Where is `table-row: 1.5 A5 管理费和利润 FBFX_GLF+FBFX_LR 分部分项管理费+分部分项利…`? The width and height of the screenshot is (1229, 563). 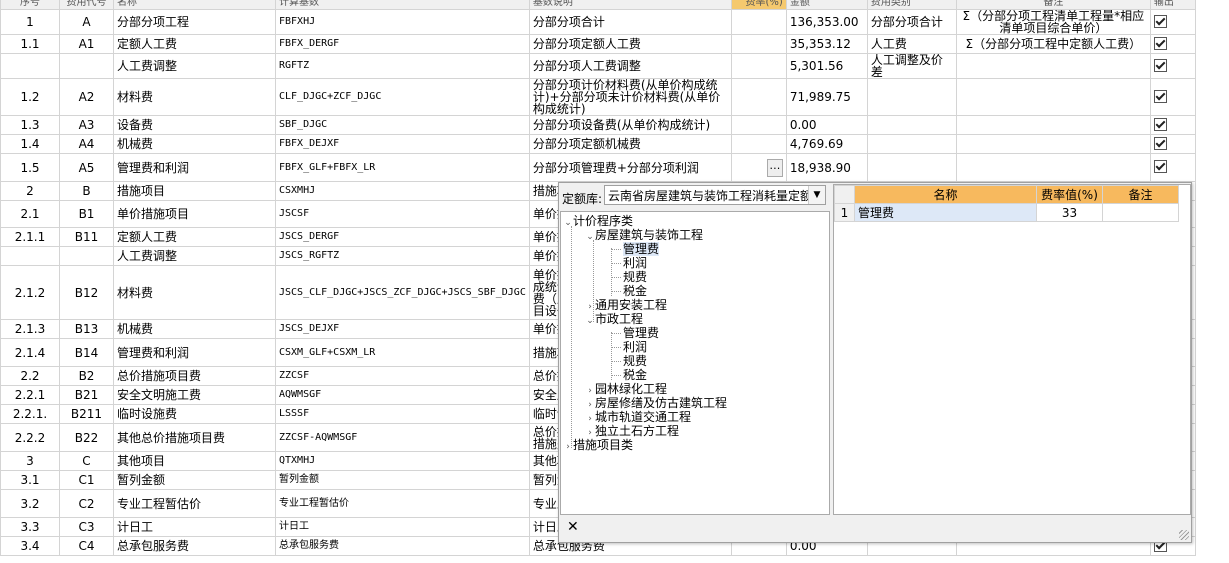 table-row: 1.5 A5 管理费和利润 FBFX_GLF+FBFX_LR 分部分项管理费+分部分项利… is located at coordinates (598, 167).